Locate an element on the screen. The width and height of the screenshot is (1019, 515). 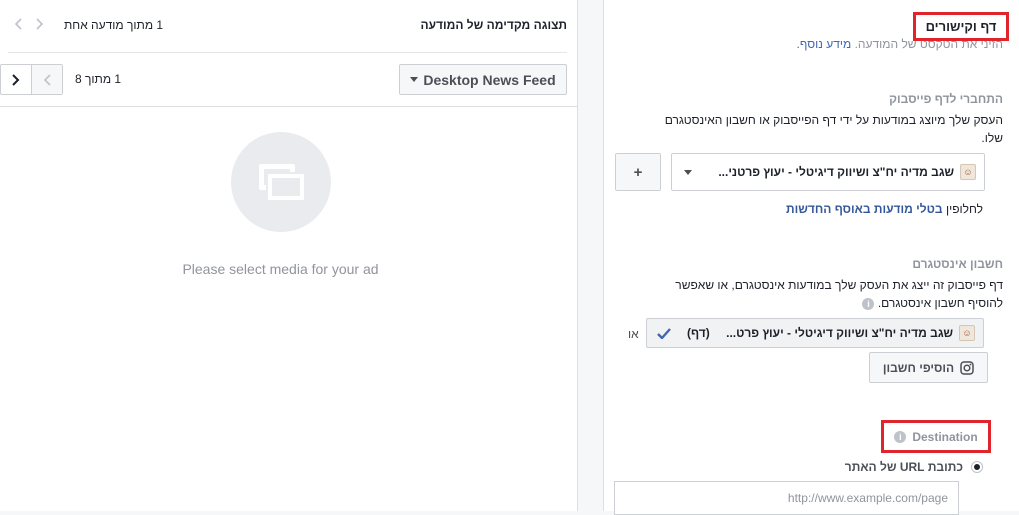
website-url-option: כתובת URL של האתר is located at coordinates (914, 467).